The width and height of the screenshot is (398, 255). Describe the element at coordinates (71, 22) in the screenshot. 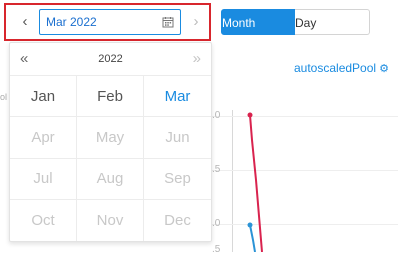

I see `month-picker-value: Mar 2022` at that location.